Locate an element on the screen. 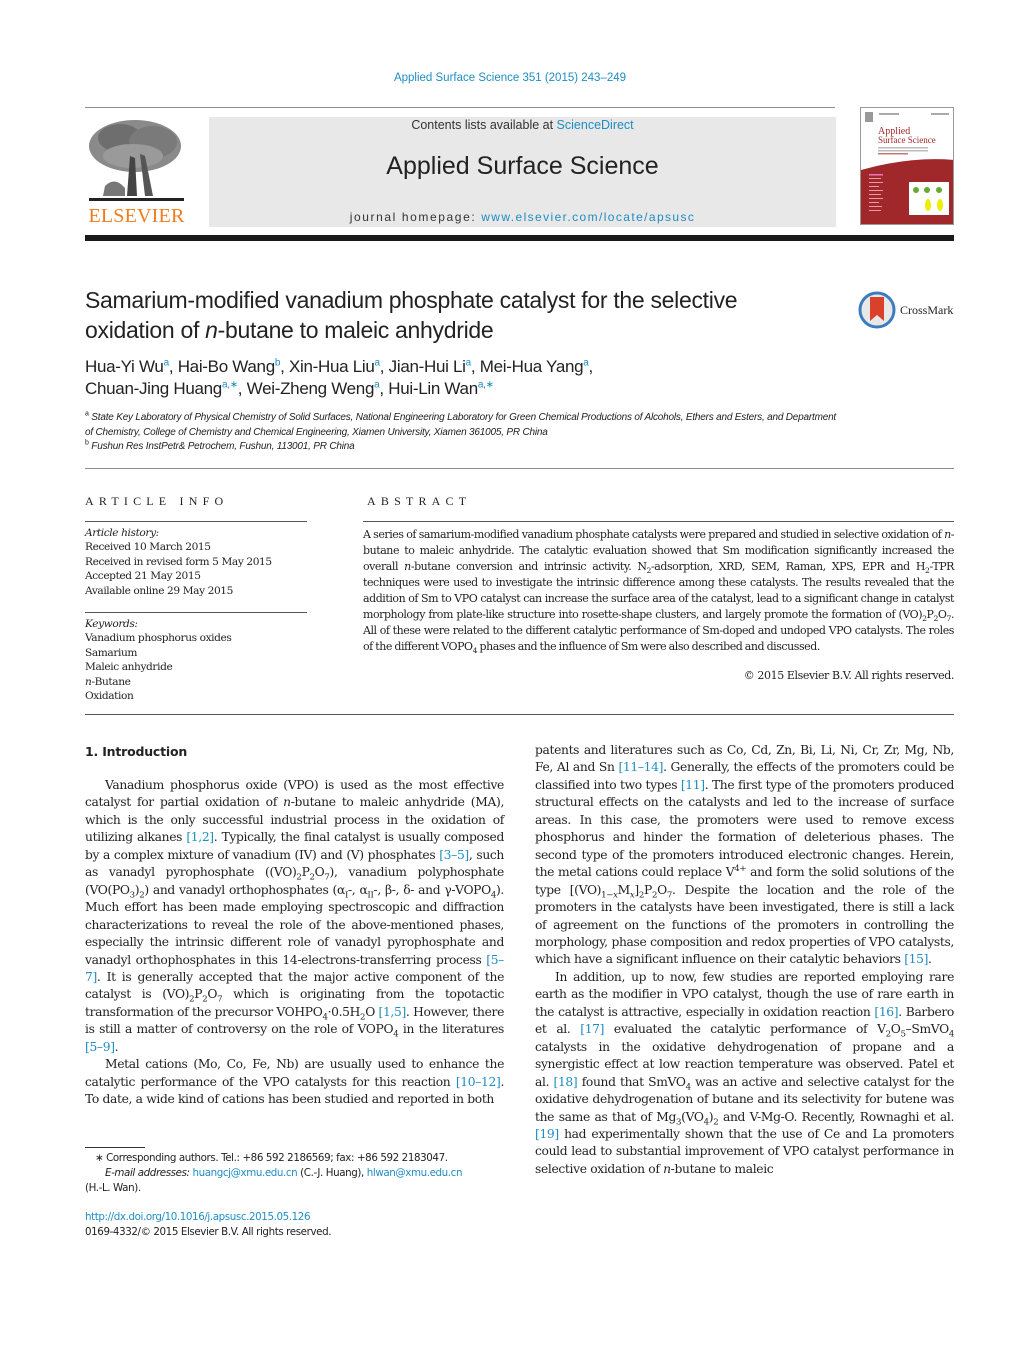  sciencedirect-link: ScienceDirect is located at coordinates (595, 125).